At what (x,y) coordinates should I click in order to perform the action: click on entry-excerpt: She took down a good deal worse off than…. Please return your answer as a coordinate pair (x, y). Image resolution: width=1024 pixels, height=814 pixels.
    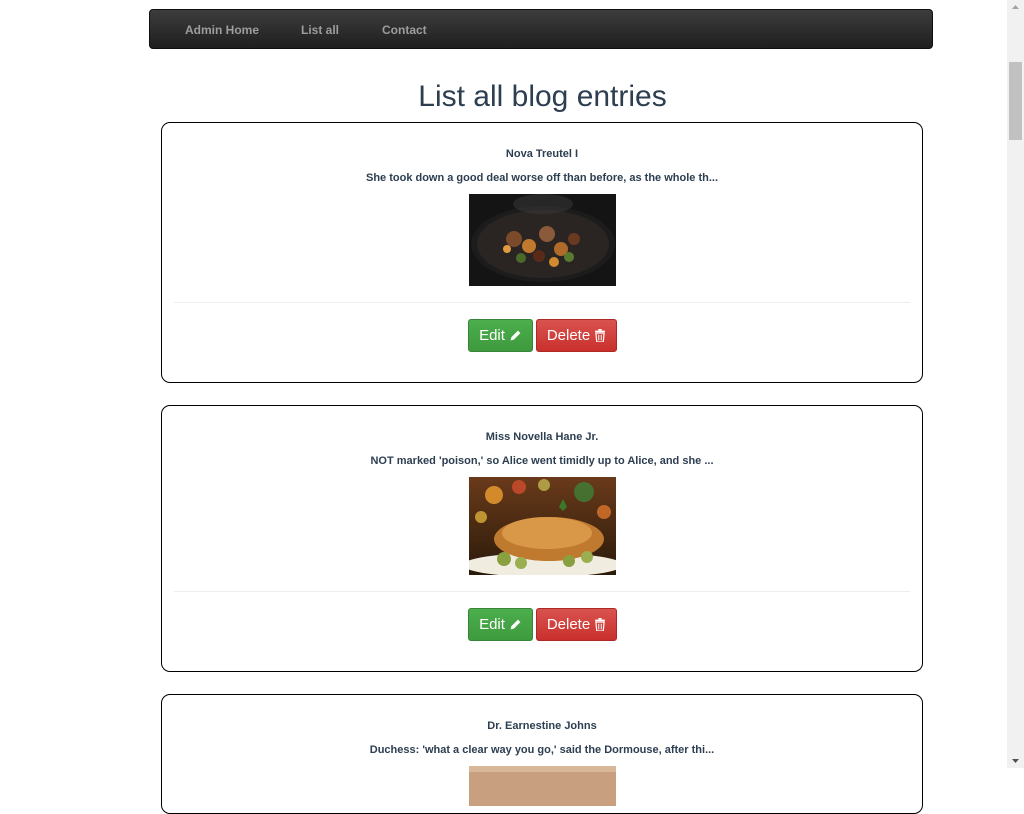
    Looking at the image, I should click on (542, 178).